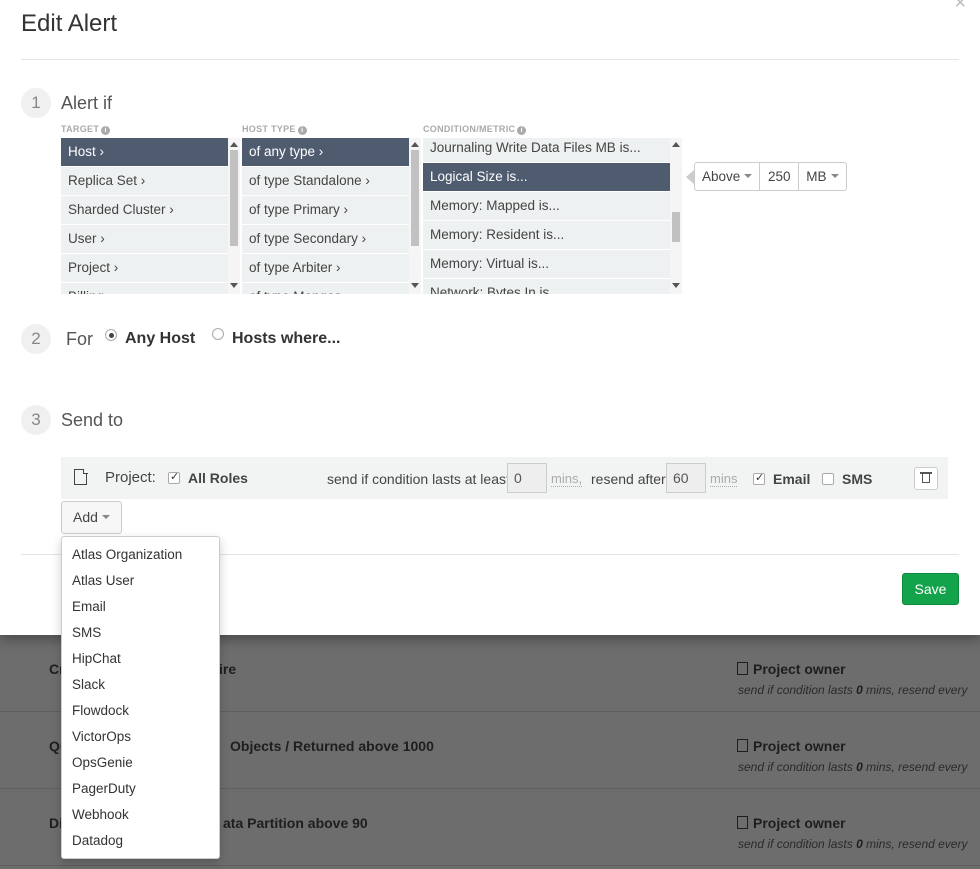 This screenshot has width=980, height=869. I want to click on email-label: Email, so click(791, 479).